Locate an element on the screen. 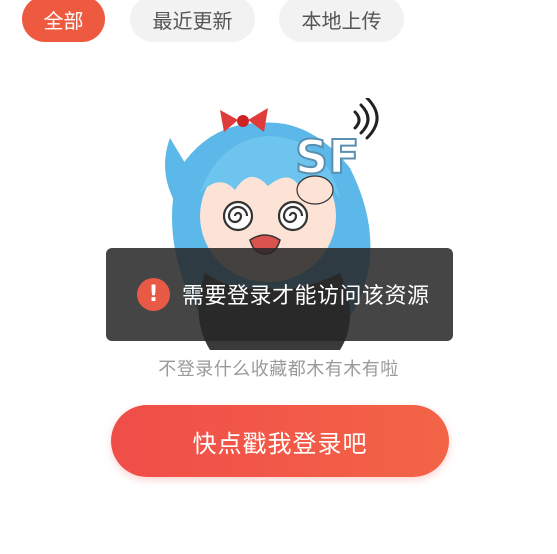 This screenshot has height=554, width=557. tab-recent: 最近更新 is located at coordinates (192, 21).